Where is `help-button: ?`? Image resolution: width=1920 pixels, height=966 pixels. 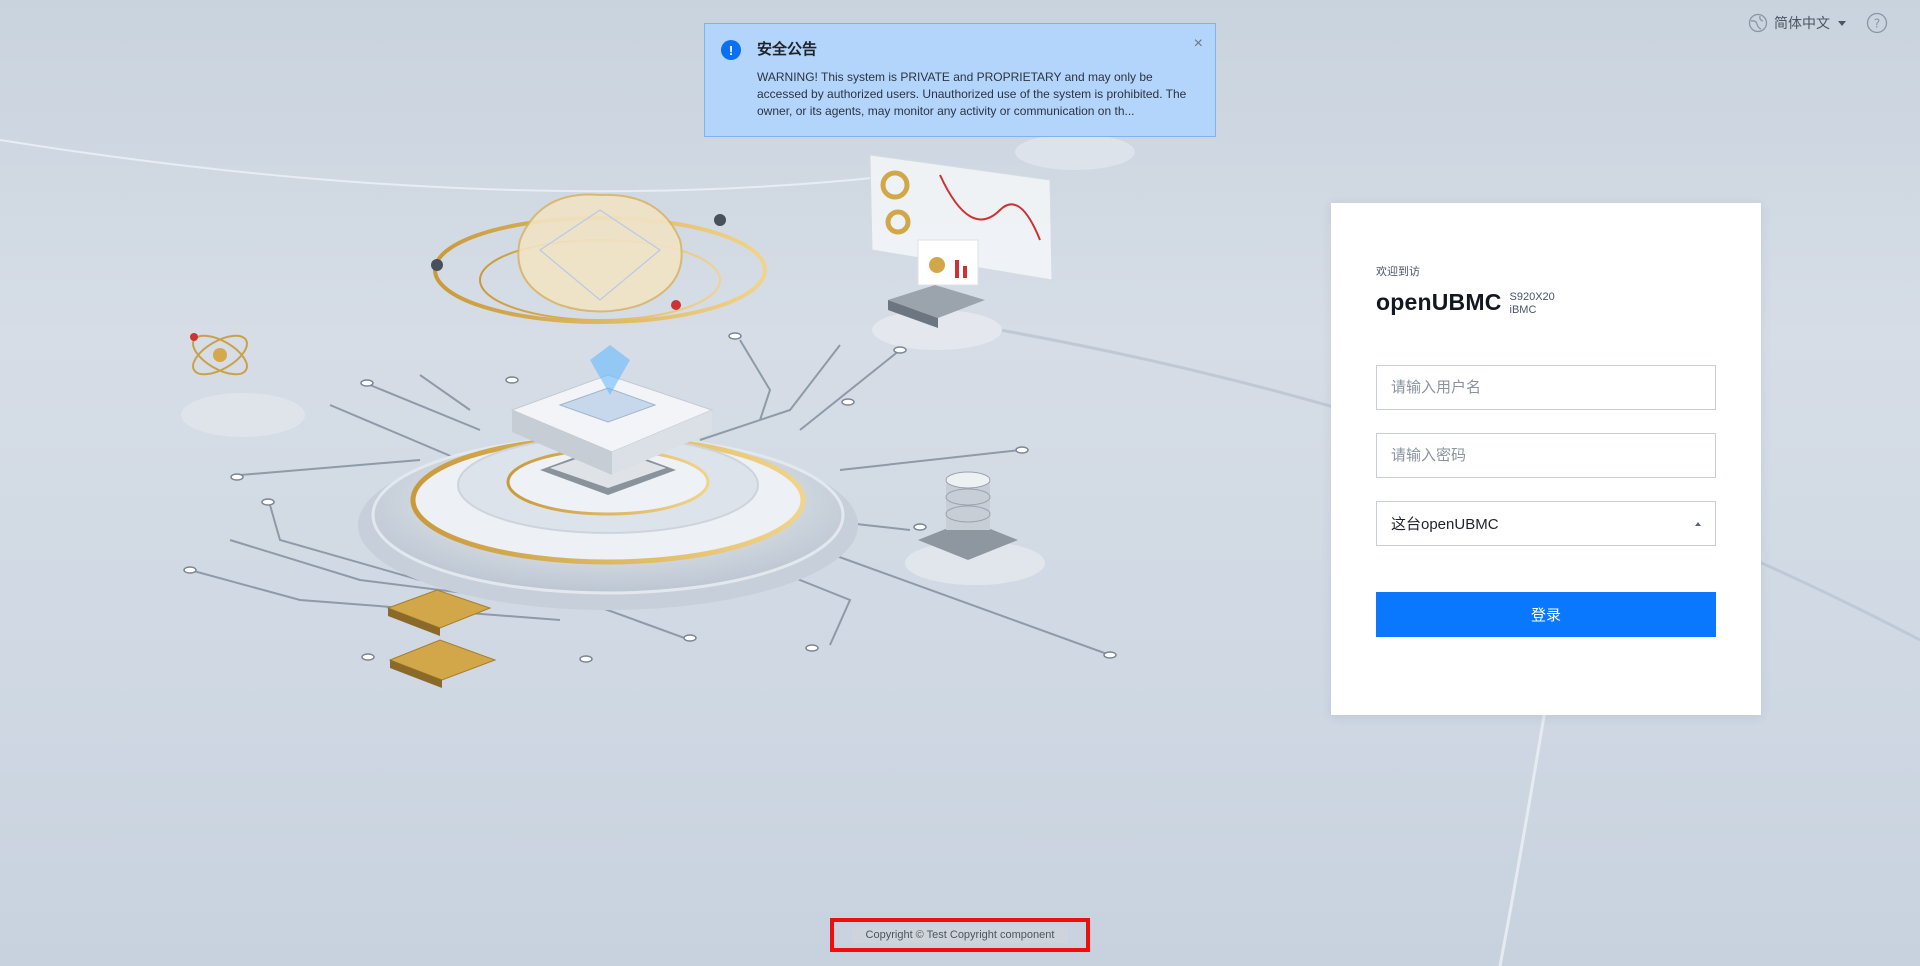
help-button: ? is located at coordinates (1877, 23).